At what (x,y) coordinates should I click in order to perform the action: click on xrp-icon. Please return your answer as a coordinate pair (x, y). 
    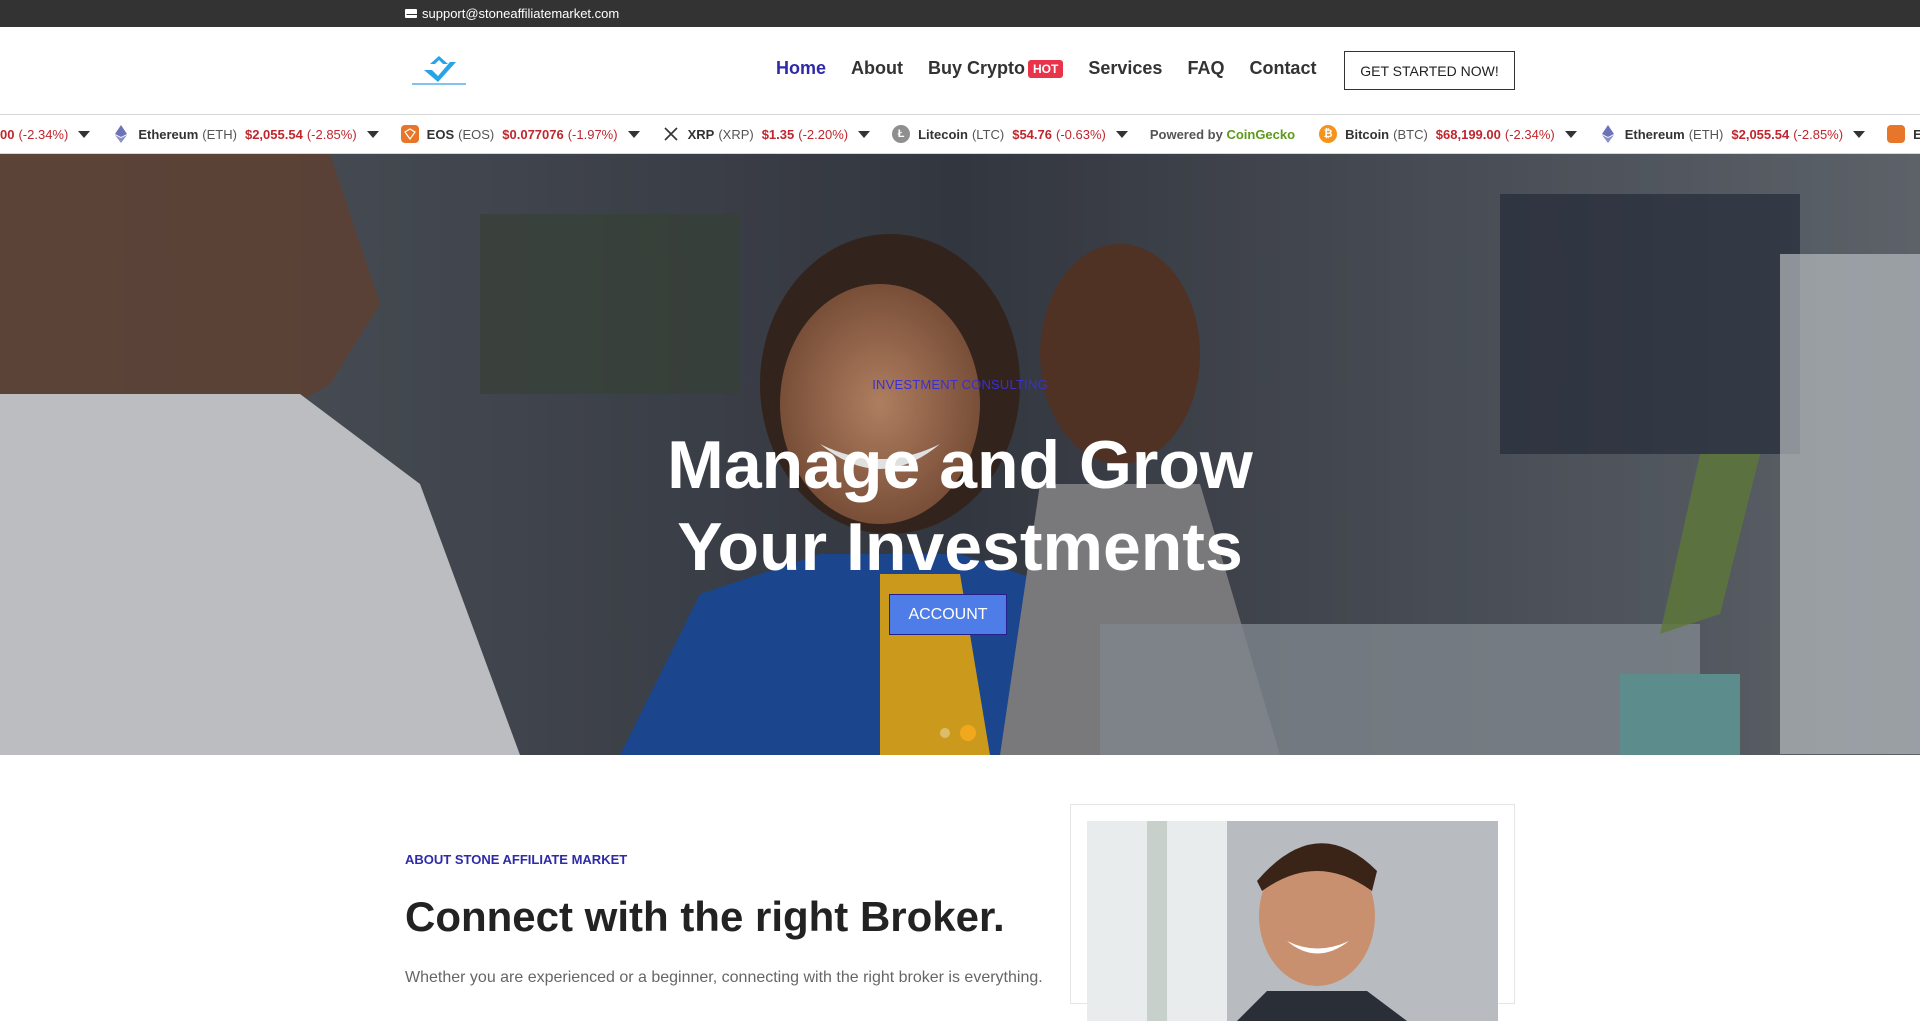
    Looking at the image, I should click on (671, 134).